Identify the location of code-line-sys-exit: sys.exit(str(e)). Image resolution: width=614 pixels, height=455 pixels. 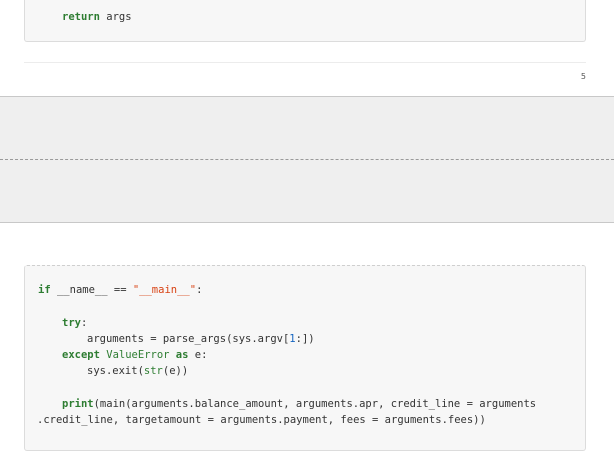
(137, 371).